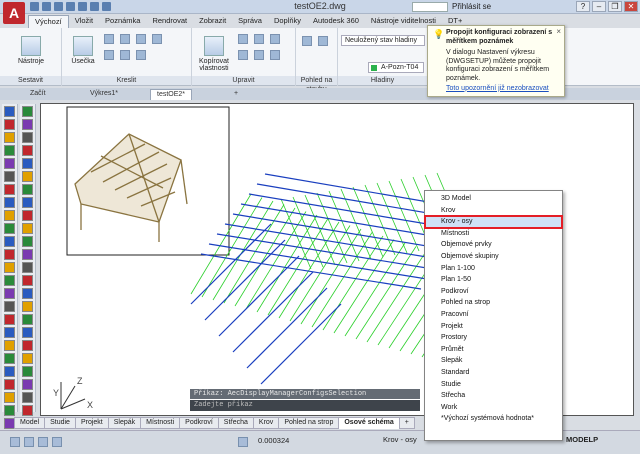 This screenshot has width=640, height=454. Describe the element at coordinates (199, 423) in the screenshot. I see `layout-tab: Podkroví` at that location.